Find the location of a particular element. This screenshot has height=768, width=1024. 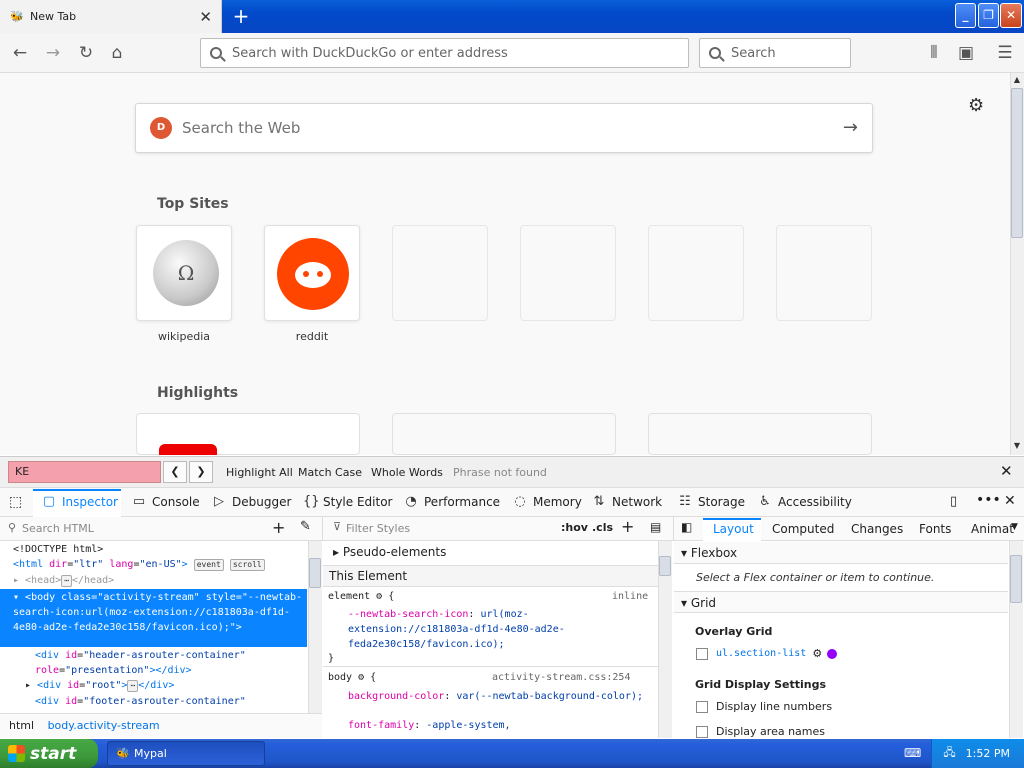

find-previous-button: ❮ is located at coordinates (175, 472).